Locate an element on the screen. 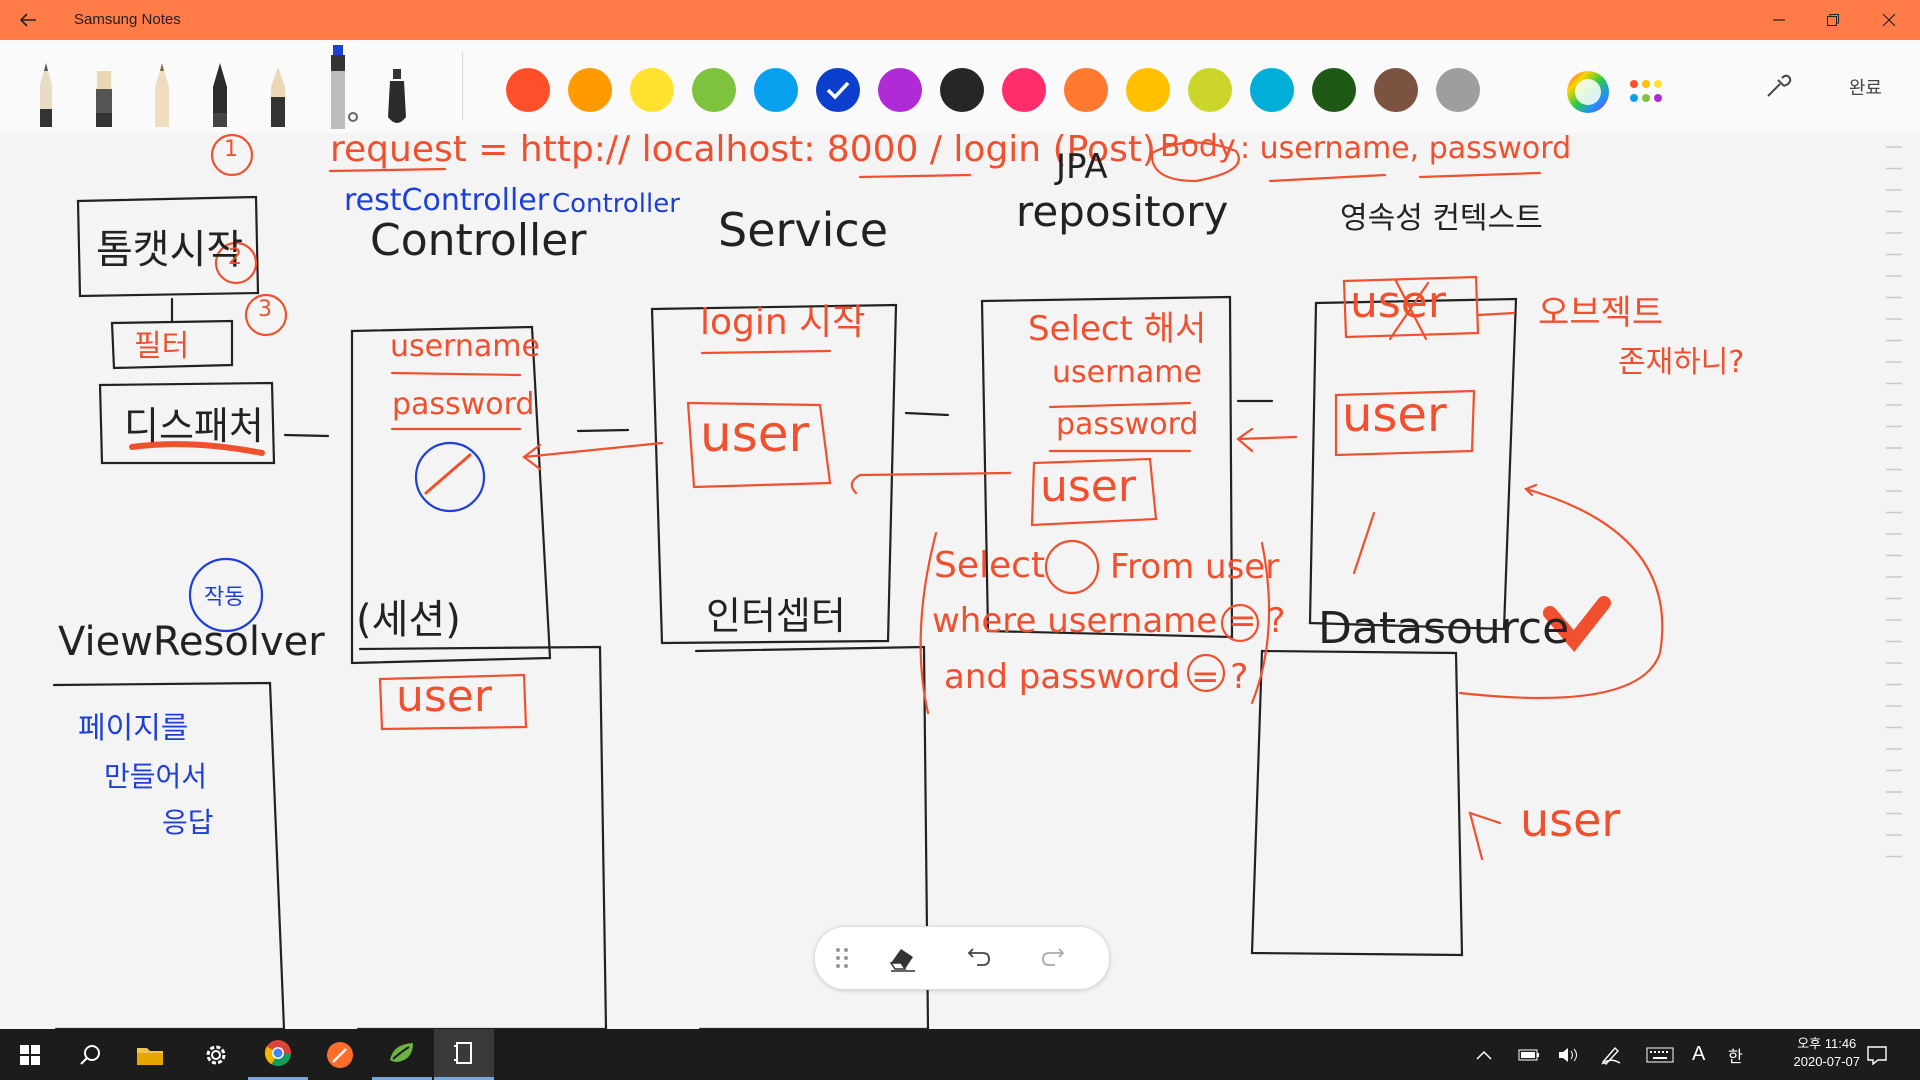 Image resolution: width=1920 pixels, height=1080 pixels. datasource-title: Datasource is located at coordinates (1444, 628).